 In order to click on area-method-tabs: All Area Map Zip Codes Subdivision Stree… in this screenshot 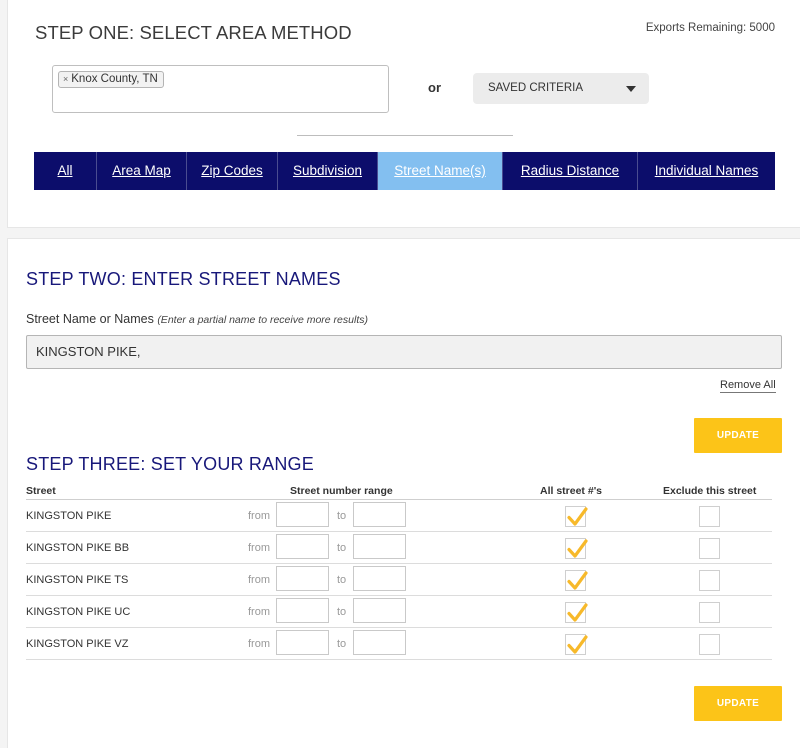, I will do `click(404, 171)`.